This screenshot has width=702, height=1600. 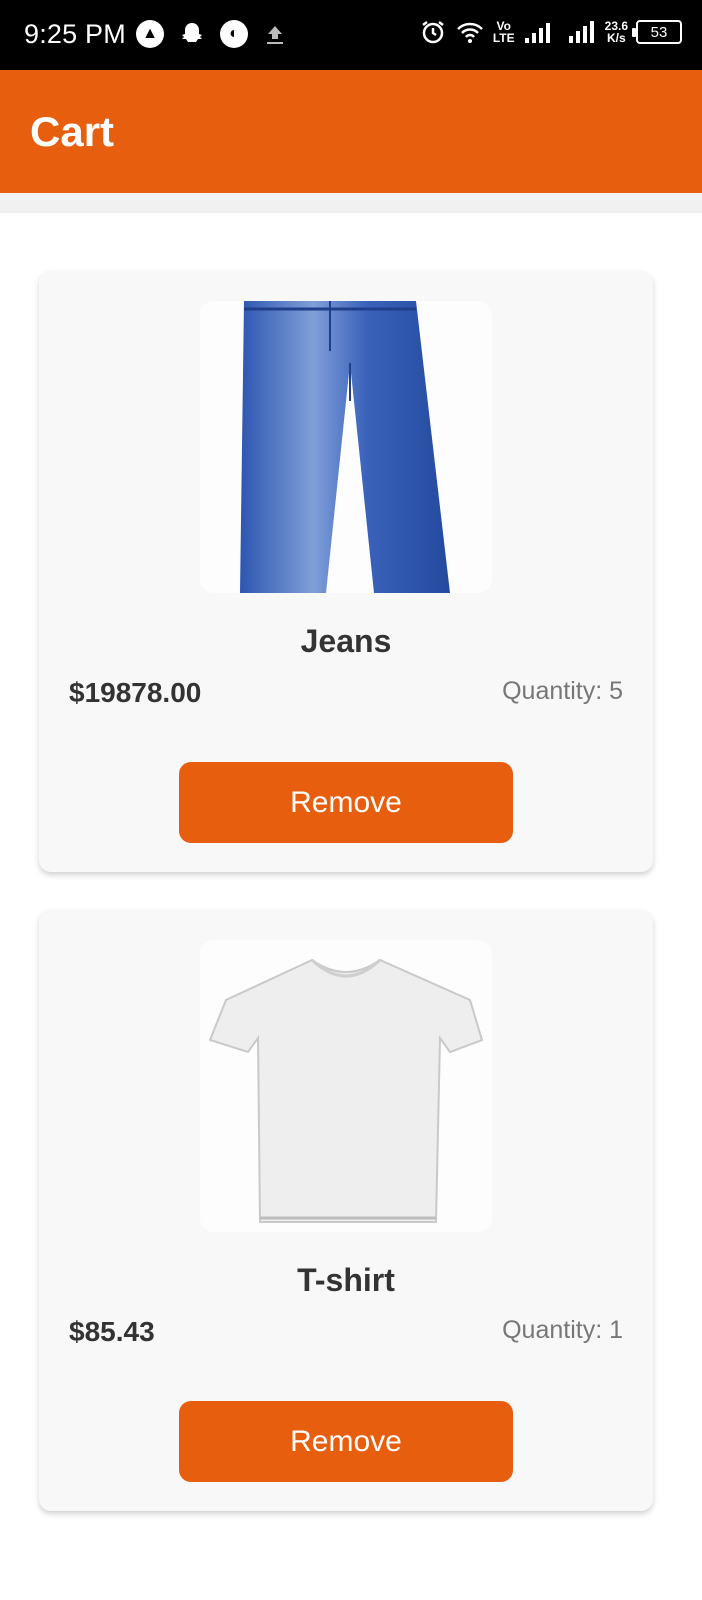 What do you see at coordinates (135, 692) in the screenshot?
I see `product-price: $19878.00` at bounding box center [135, 692].